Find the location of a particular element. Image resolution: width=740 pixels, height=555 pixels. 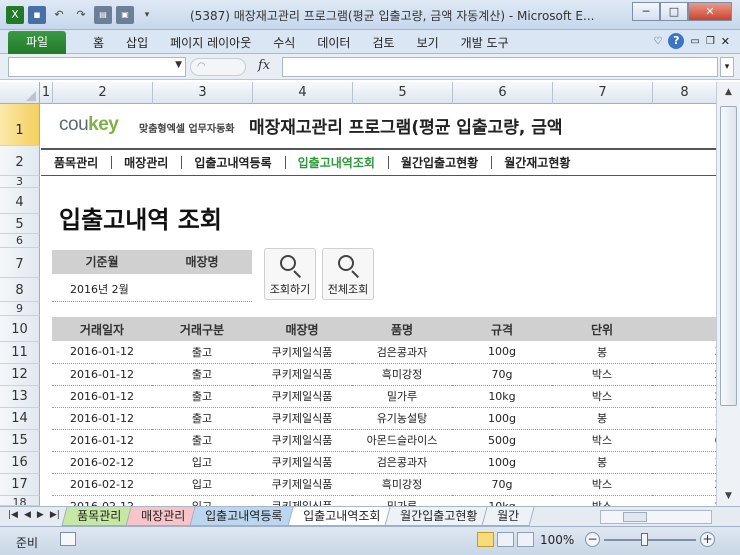

row-header: 5 is located at coordinates (20, 224).